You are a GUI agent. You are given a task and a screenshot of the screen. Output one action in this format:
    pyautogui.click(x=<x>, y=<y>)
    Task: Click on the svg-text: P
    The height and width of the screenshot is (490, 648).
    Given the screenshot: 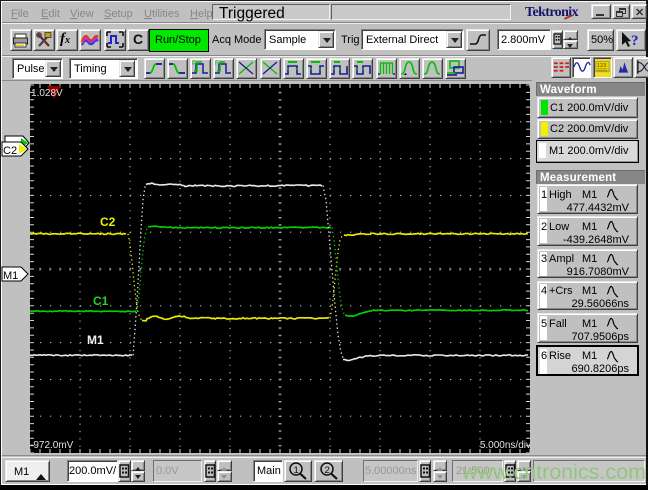 What is the action you would take?
    pyautogui.click(x=194, y=64)
    